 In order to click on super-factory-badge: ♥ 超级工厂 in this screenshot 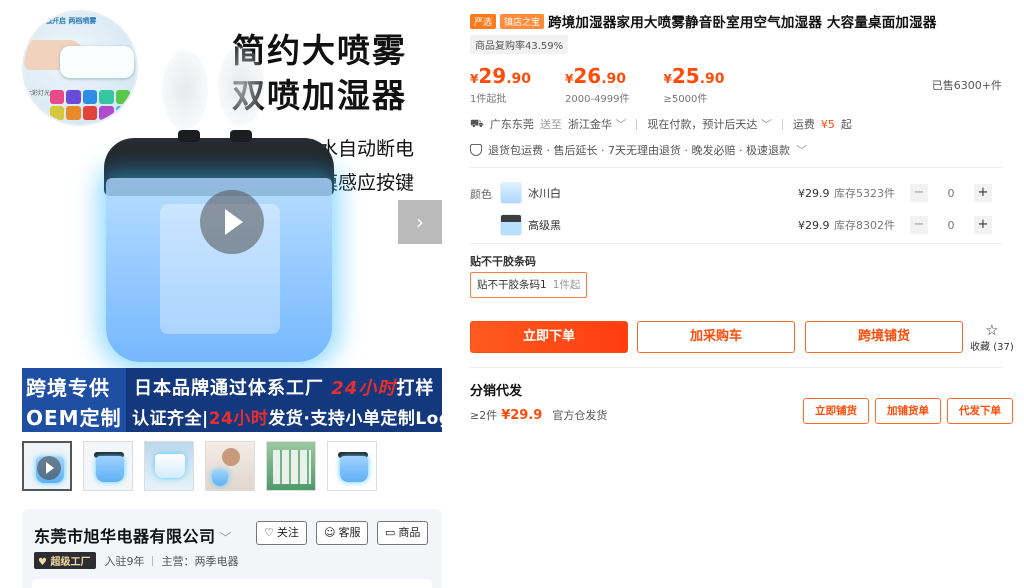, I will do `click(65, 560)`.